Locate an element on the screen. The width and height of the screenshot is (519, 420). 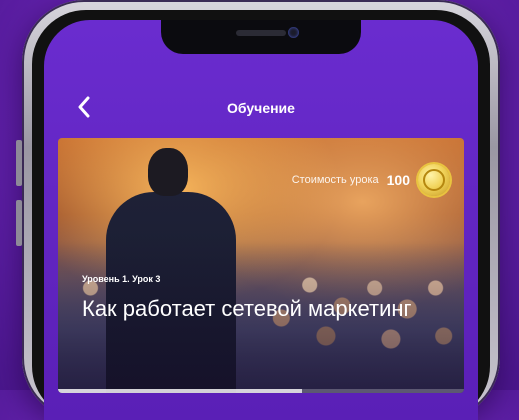
price-value: 100 is located at coordinates (398, 180).